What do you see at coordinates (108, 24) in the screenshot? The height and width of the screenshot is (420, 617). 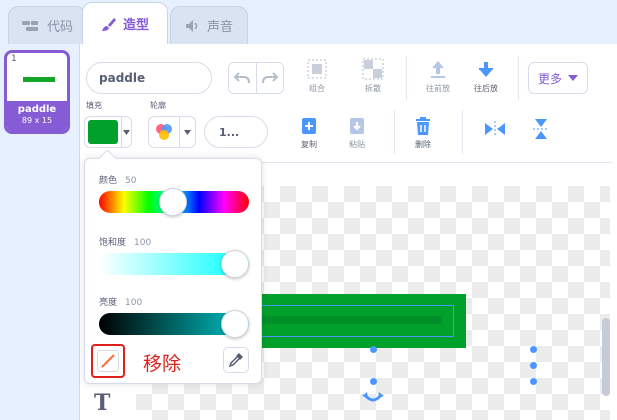 I see `brush-icon` at bounding box center [108, 24].